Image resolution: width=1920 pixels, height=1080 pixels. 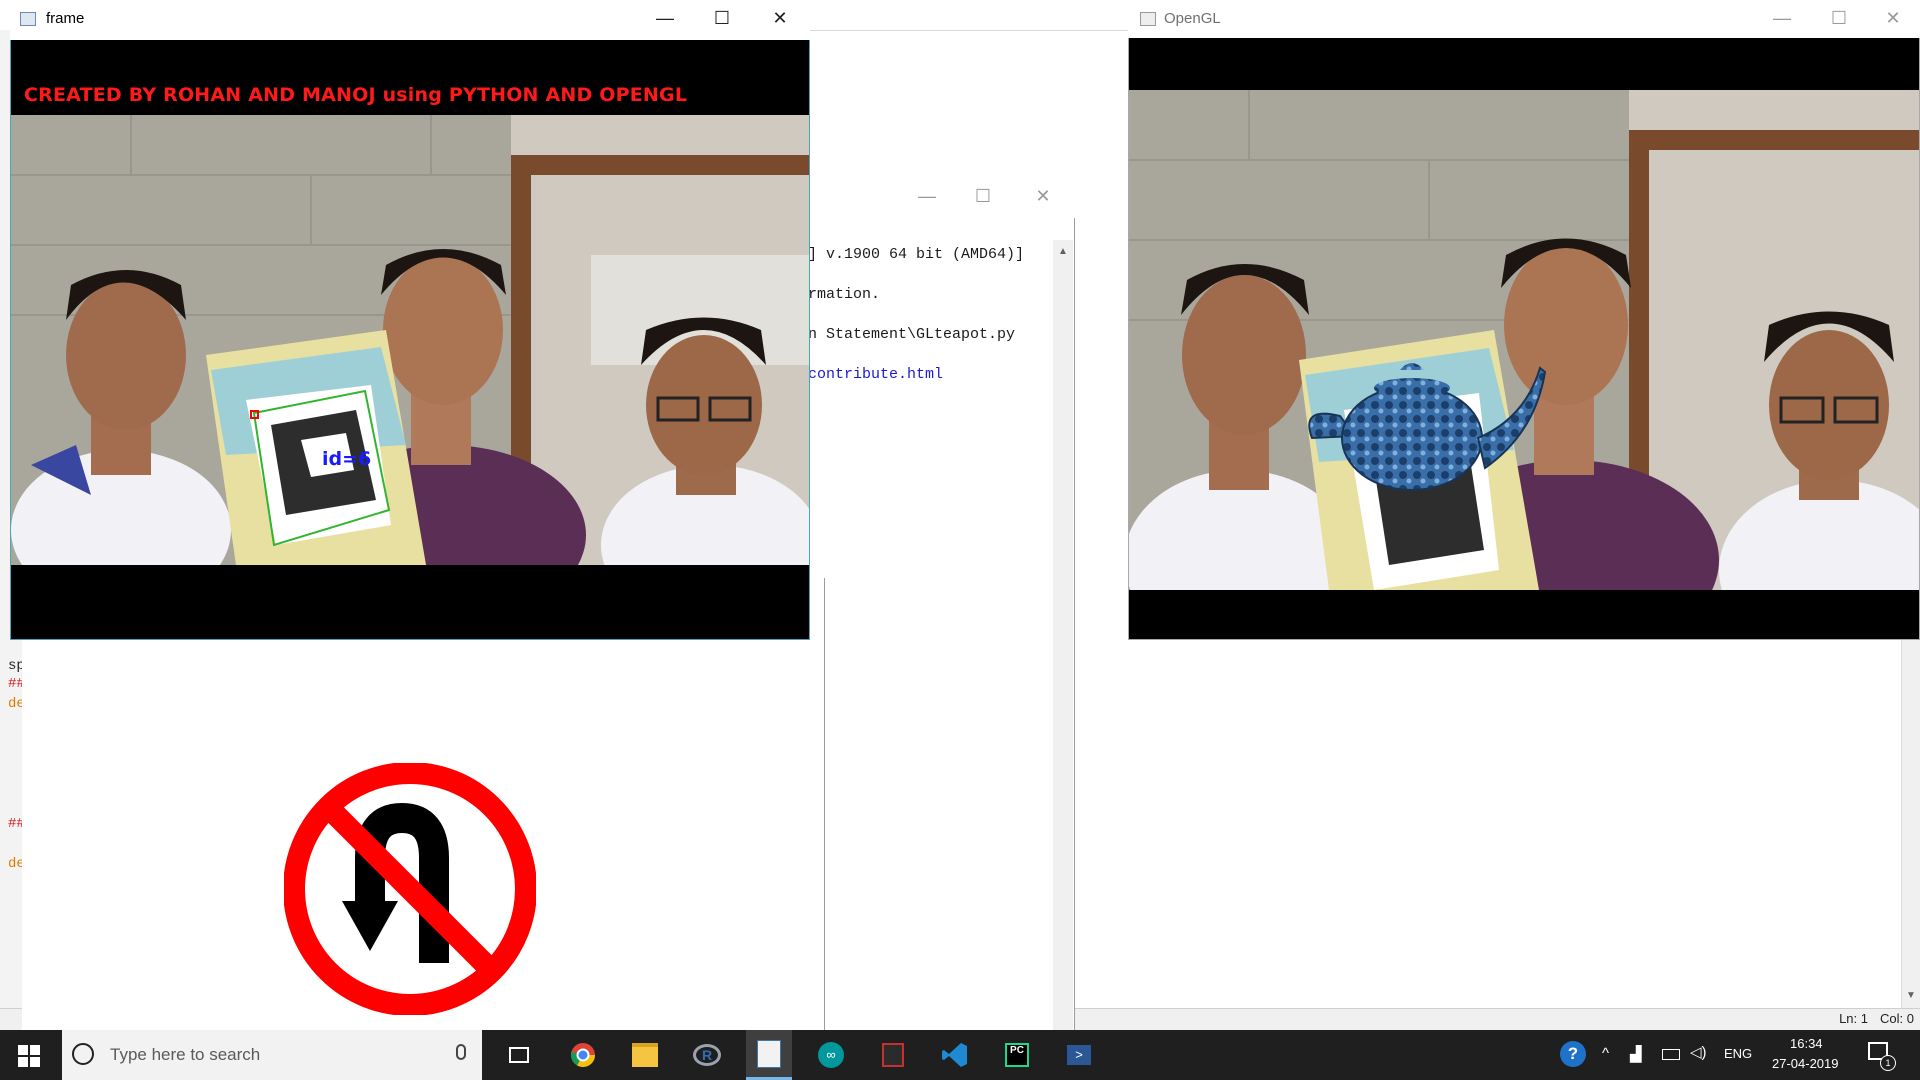 I want to click on arduino-icon: ∞, so click(x=831, y=1055).